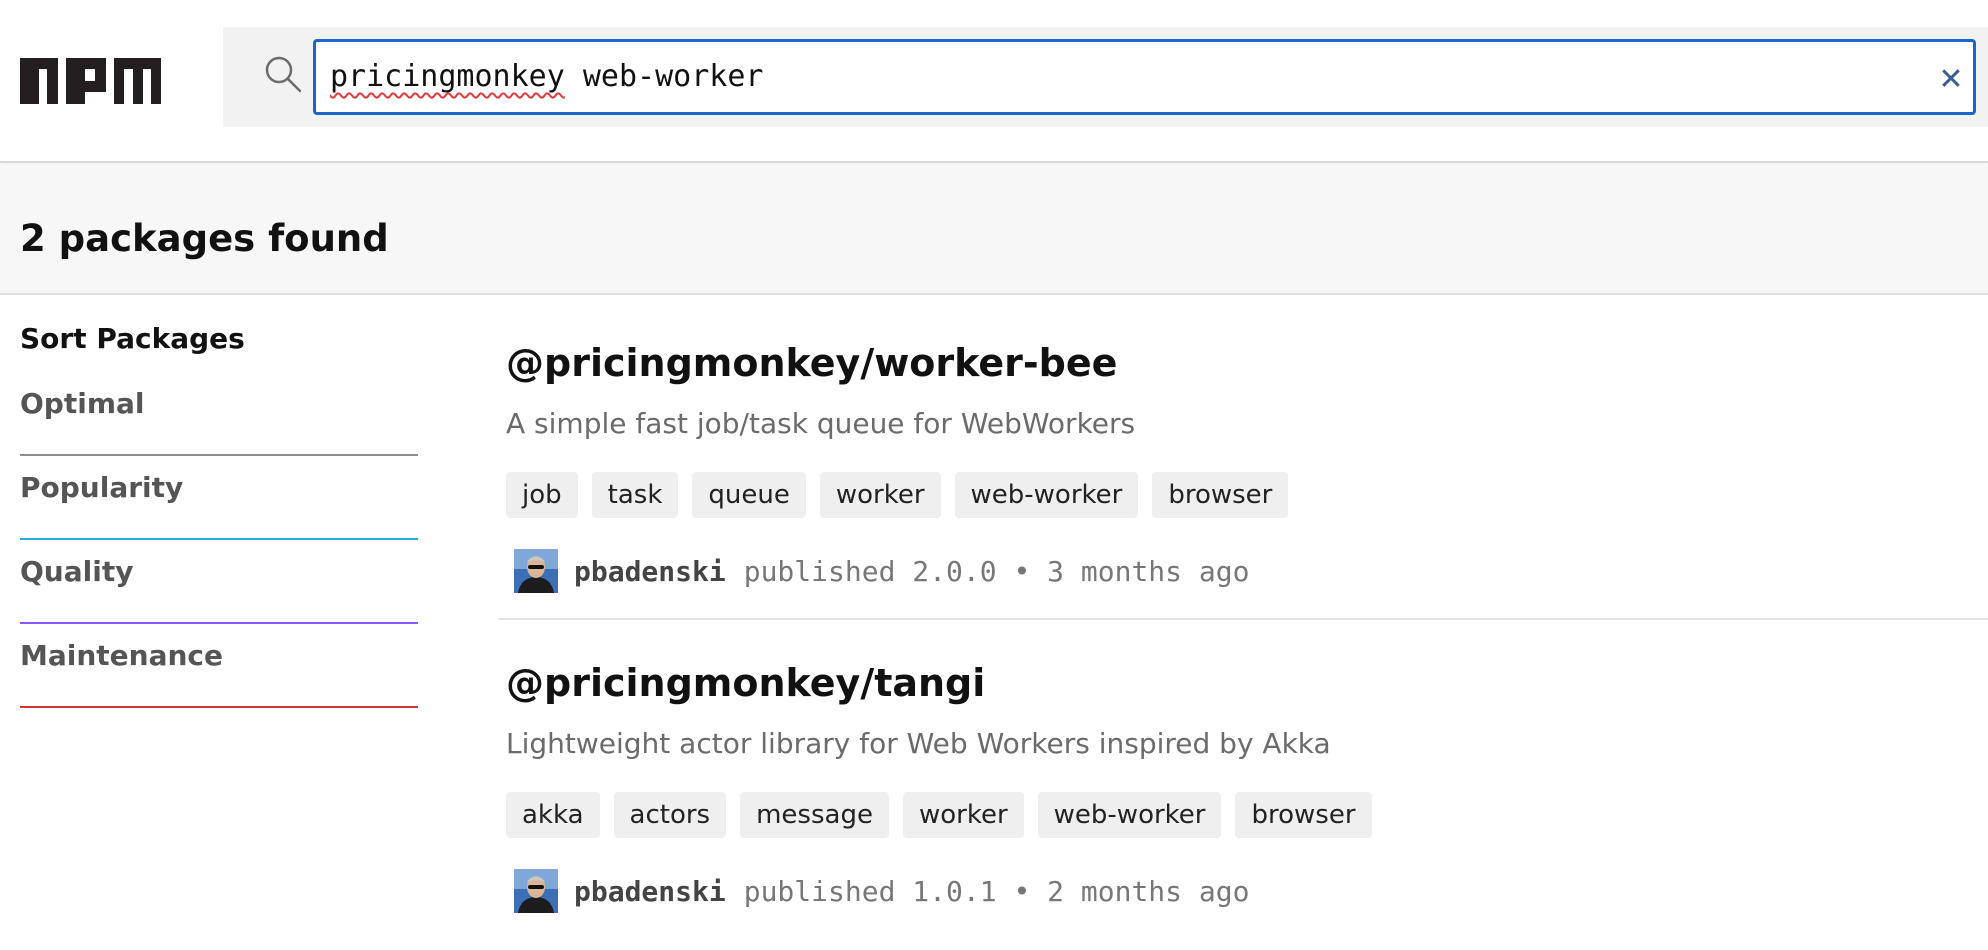  I want to click on sort-option-label: Popularity, so click(102, 487).